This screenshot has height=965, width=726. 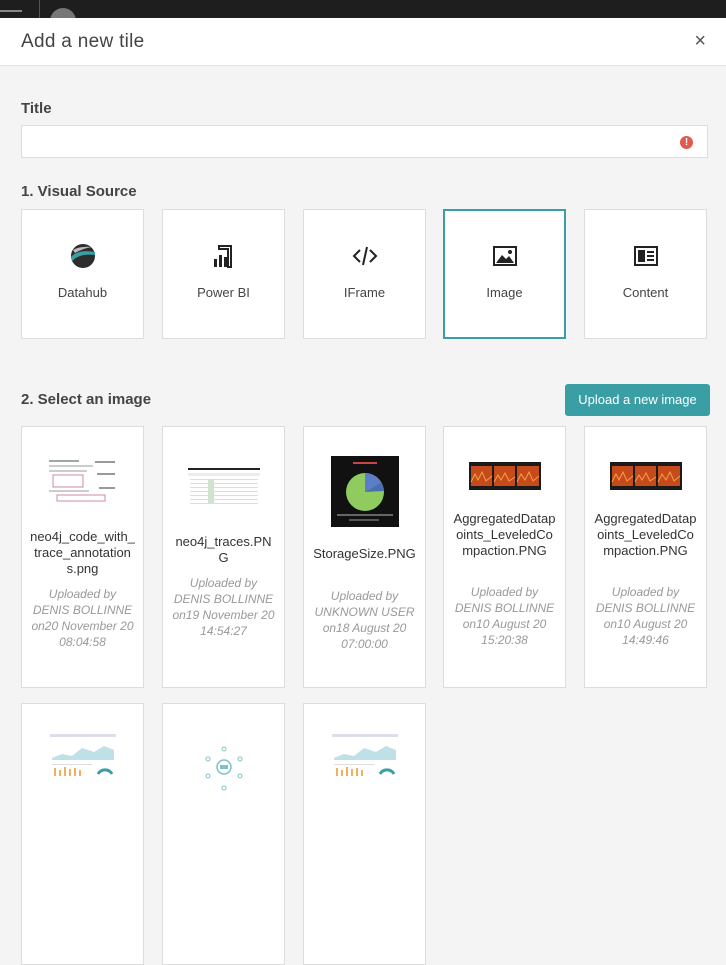 What do you see at coordinates (700, 41) in the screenshot?
I see `close-icon: ×` at bounding box center [700, 41].